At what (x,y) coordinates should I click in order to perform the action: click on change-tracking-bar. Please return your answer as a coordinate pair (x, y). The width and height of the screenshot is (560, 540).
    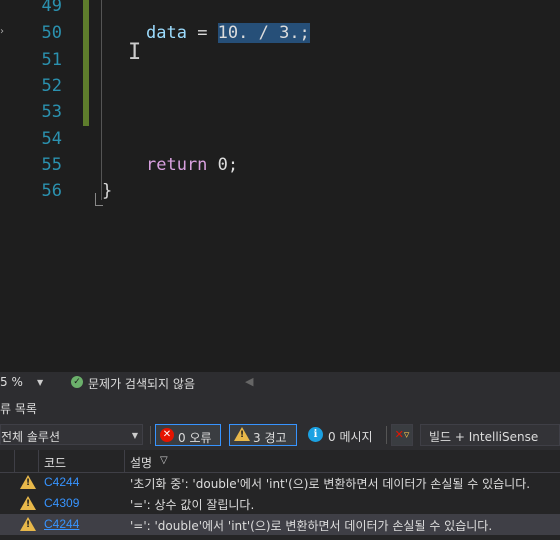
    Looking at the image, I should click on (86, 63).